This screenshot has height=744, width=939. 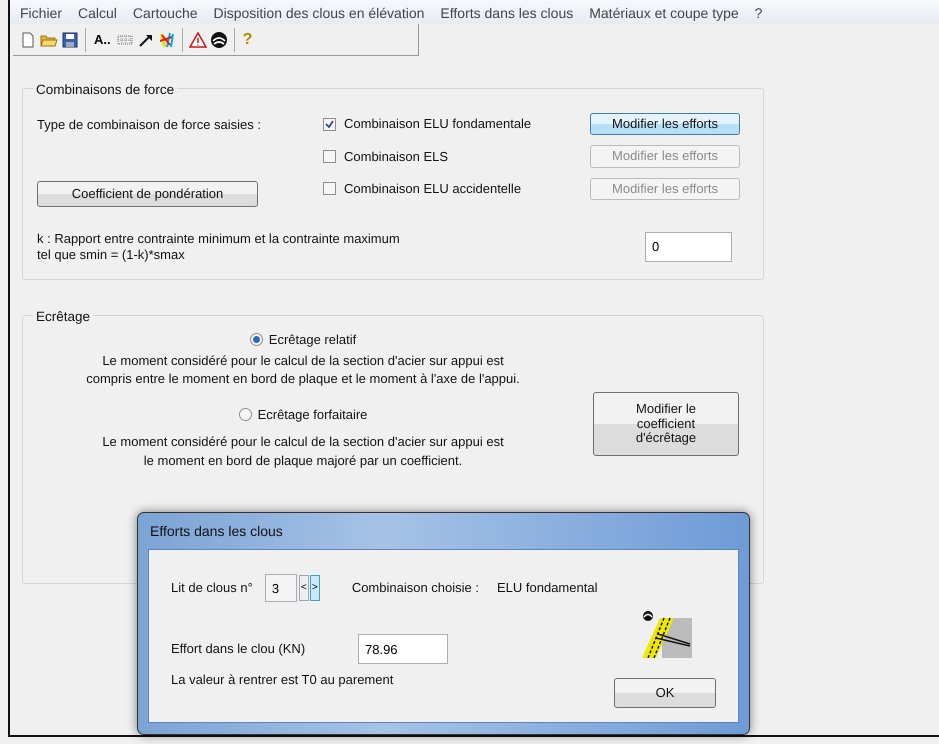 I want to click on ok-button: OK, so click(x=665, y=693).